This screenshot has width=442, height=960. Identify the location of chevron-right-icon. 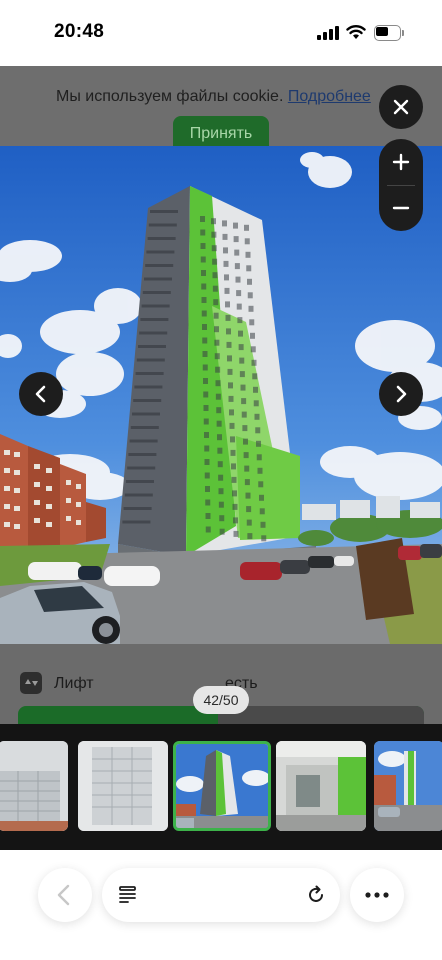
(401, 394).